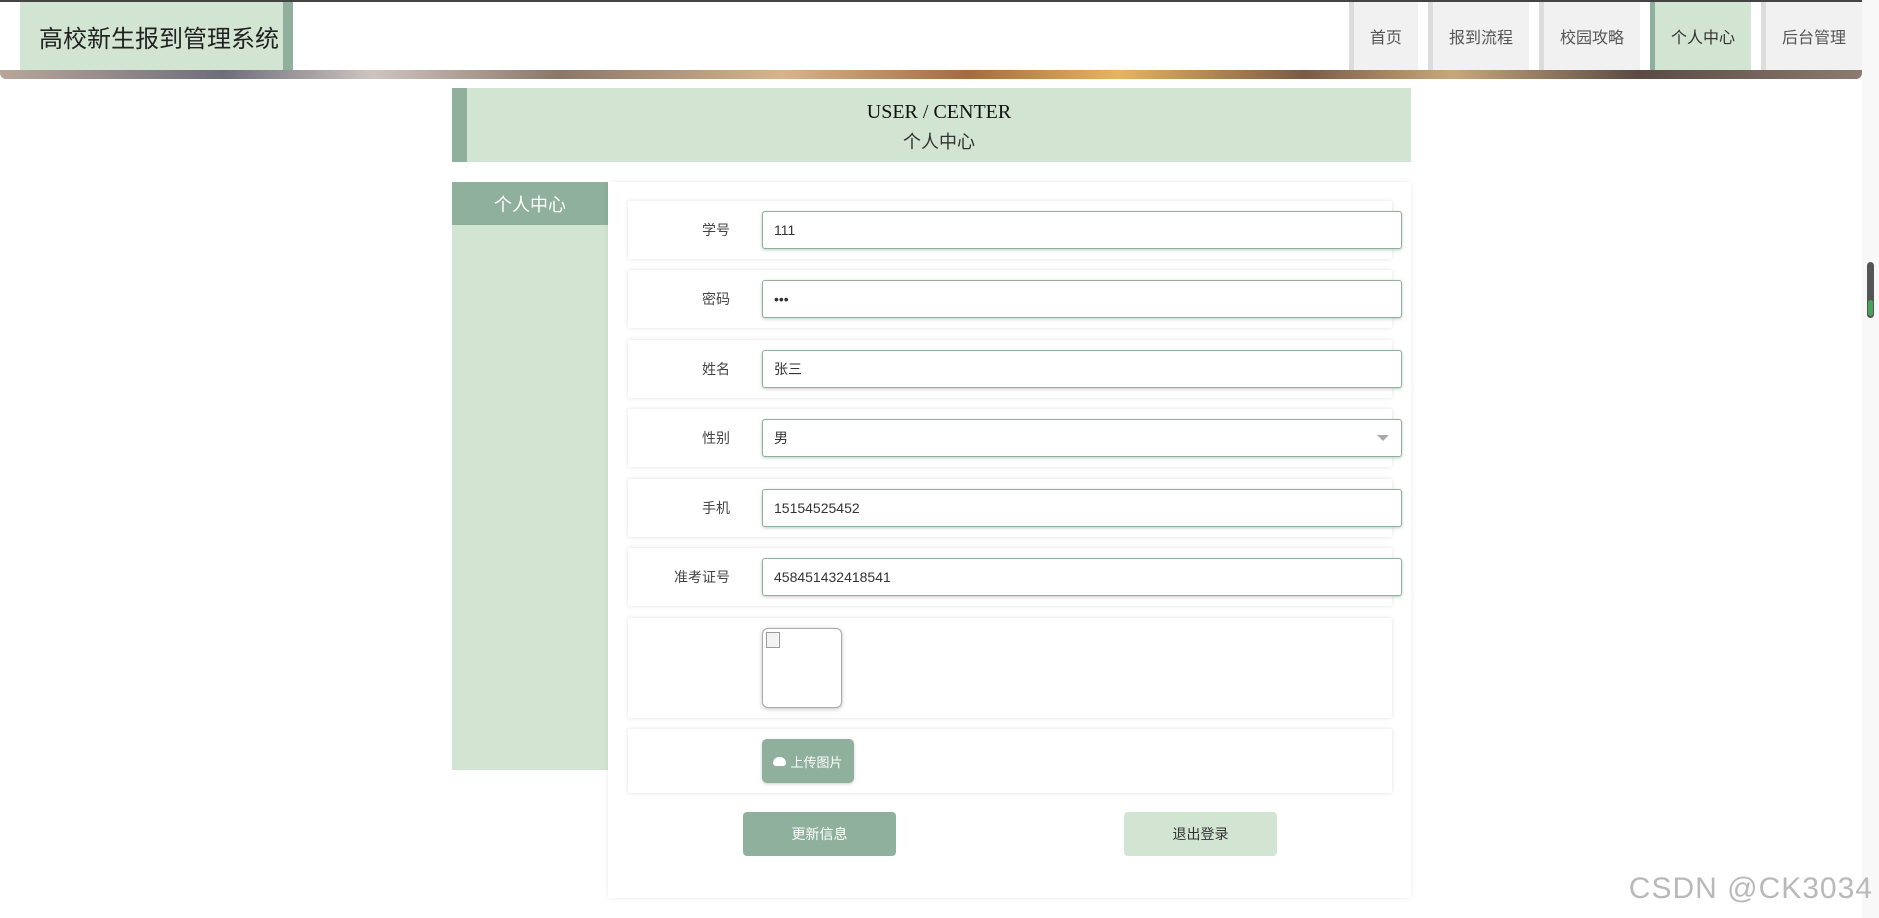 This screenshot has height=918, width=1879. I want to click on nav-item-home: 首页, so click(1383, 36).